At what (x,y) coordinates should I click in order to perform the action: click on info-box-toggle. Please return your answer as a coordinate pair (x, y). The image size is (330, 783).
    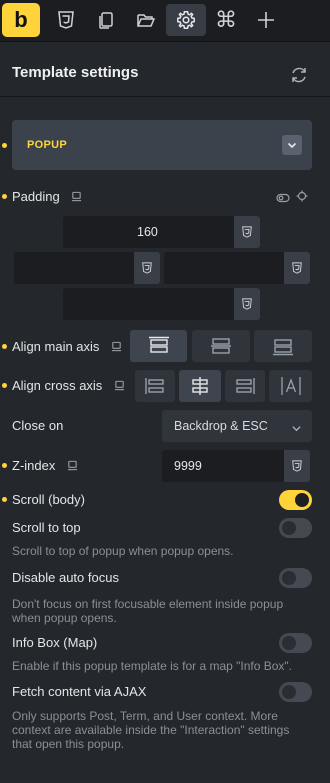
    Looking at the image, I should click on (295, 643).